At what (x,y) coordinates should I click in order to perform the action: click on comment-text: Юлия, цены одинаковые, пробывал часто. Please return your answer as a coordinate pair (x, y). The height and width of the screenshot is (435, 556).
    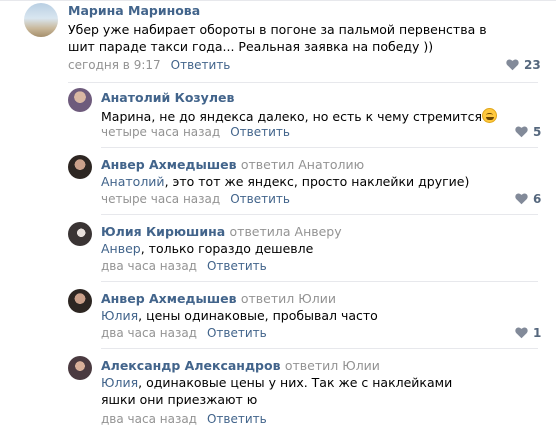
    Looking at the image, I should click on (239, 315).